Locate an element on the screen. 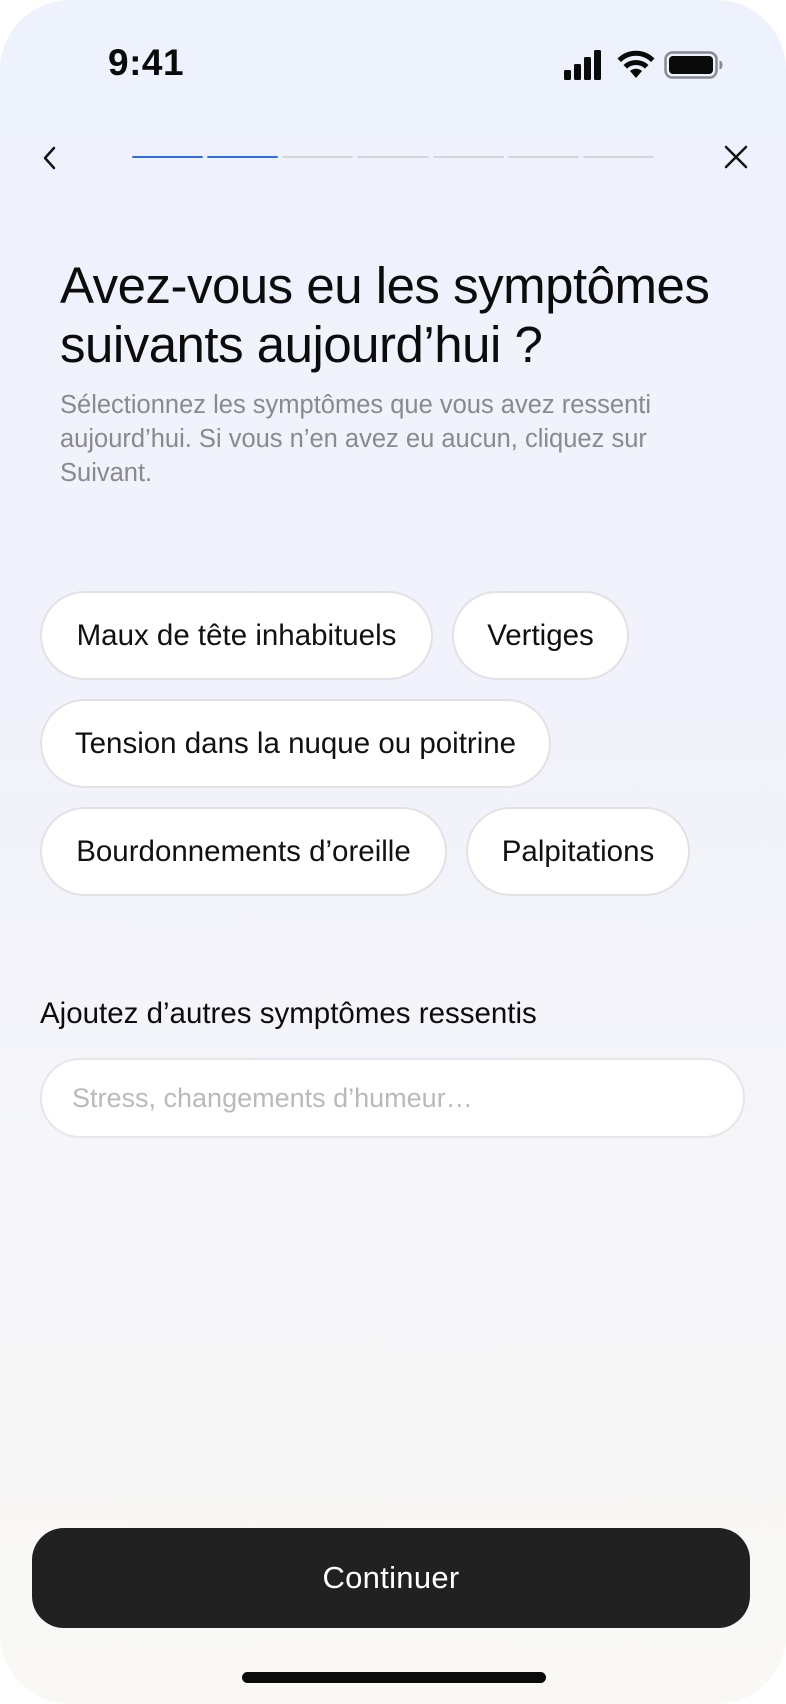 The image size is (786, 1704). other-symptoms-label: Ajoutez d’autres symptômes ressentis is located at coordinates (288, 1013).